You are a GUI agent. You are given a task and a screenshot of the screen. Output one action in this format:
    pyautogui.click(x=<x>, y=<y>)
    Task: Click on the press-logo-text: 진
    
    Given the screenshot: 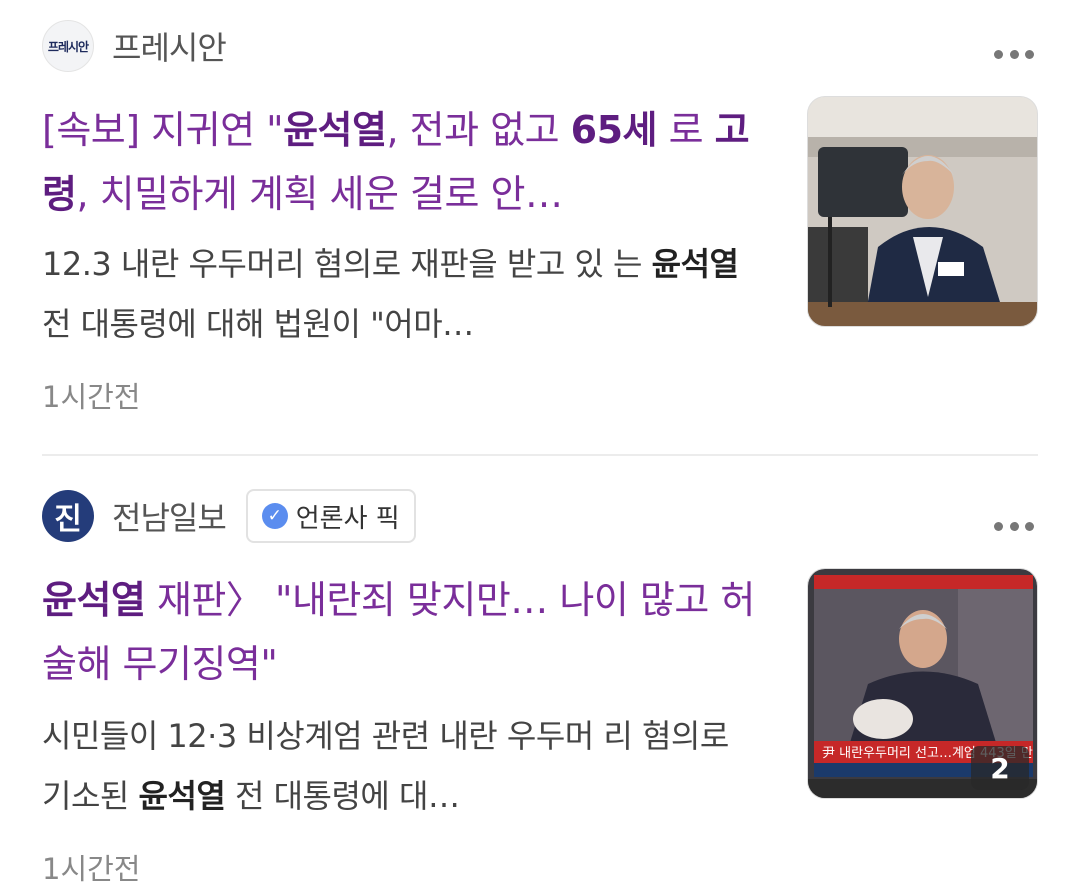 What is the action you would take?
    pyautogui.click(x=68, y=519)
    